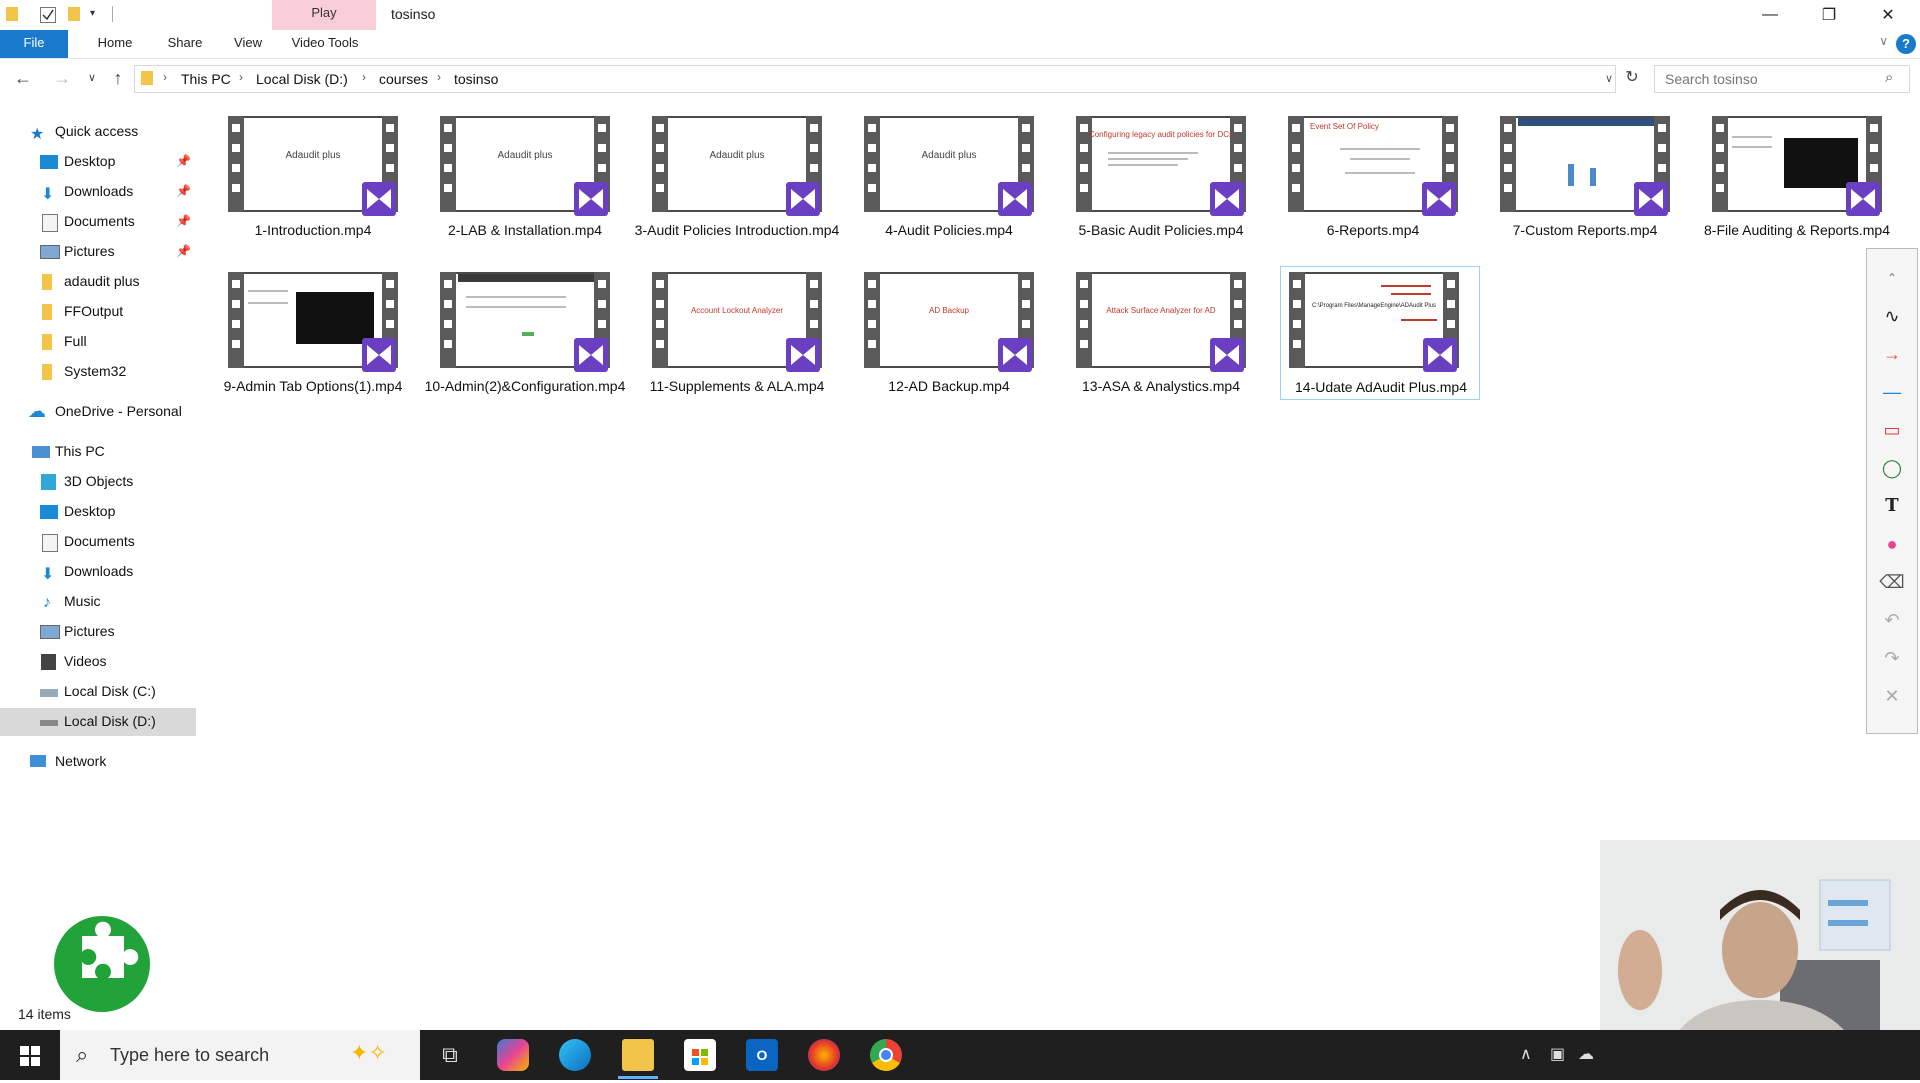 The width and height of the screenshot is (1920, 1083). I want to click on line-tool-icon: —, so click(1892, 392).